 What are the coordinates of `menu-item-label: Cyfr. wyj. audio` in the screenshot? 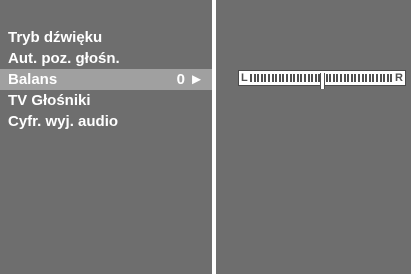 It's located at (63, 121).